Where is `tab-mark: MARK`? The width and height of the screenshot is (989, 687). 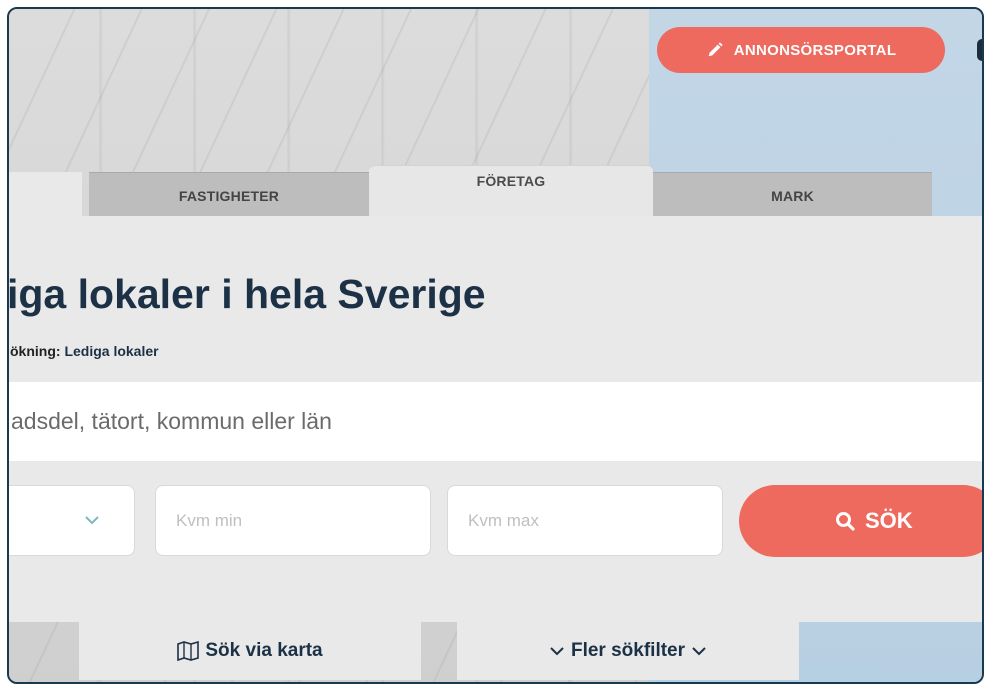 tab-mark: MARK is located at coordinates (792, 195).